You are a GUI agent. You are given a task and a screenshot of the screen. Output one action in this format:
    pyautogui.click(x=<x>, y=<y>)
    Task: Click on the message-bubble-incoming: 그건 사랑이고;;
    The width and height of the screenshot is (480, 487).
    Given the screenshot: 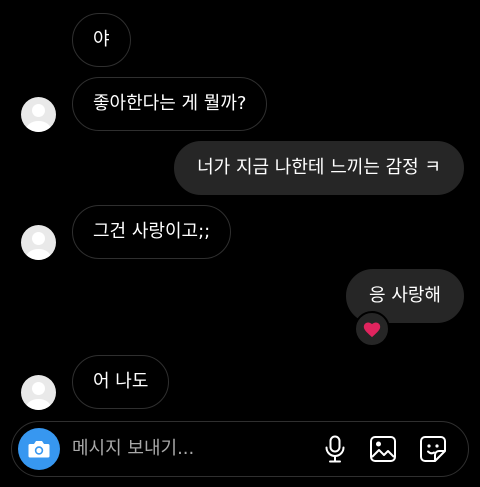 What is the action you would take?
    pyautogui.click(x=152, y=232)
    